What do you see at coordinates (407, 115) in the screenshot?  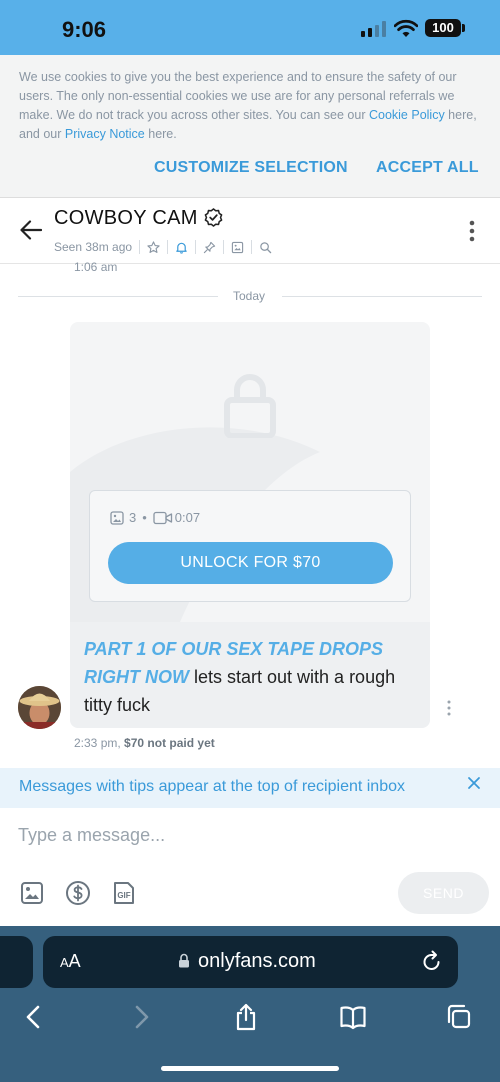 I see `cookie-policy-link: Cookie Policy` at bounding box center [407, 115].